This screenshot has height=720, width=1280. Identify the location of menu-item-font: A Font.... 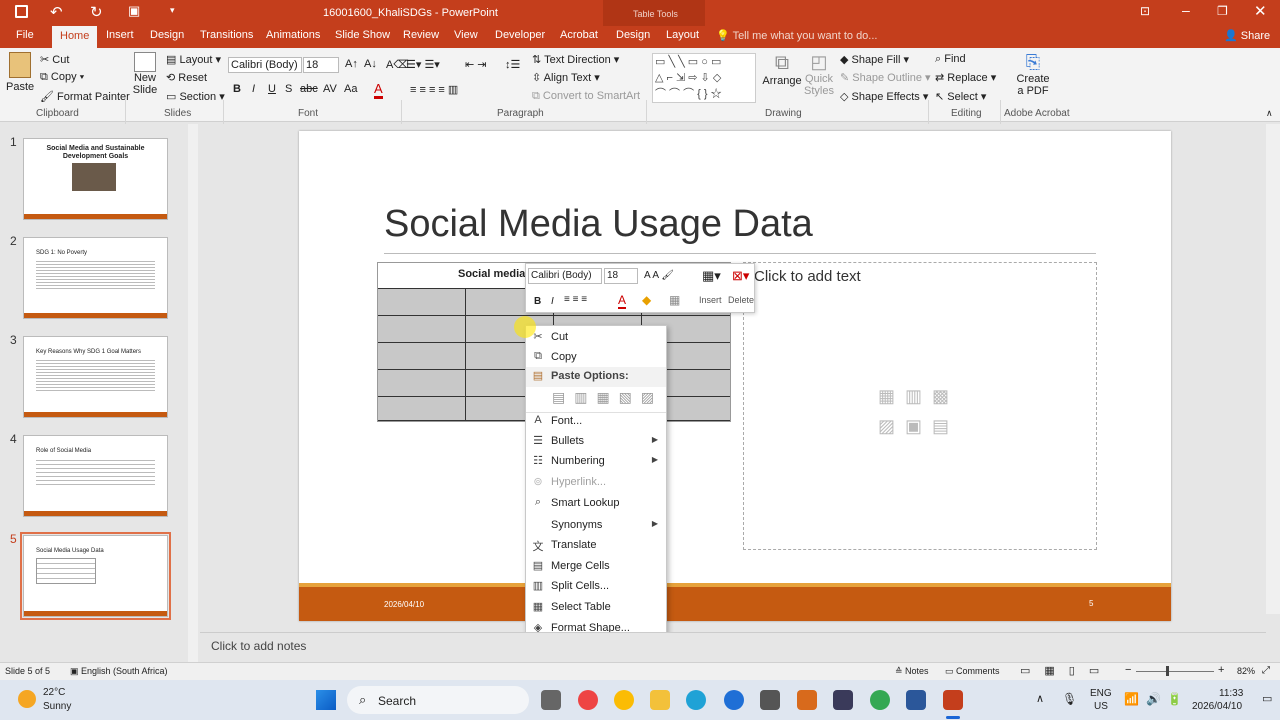
(596, 422).